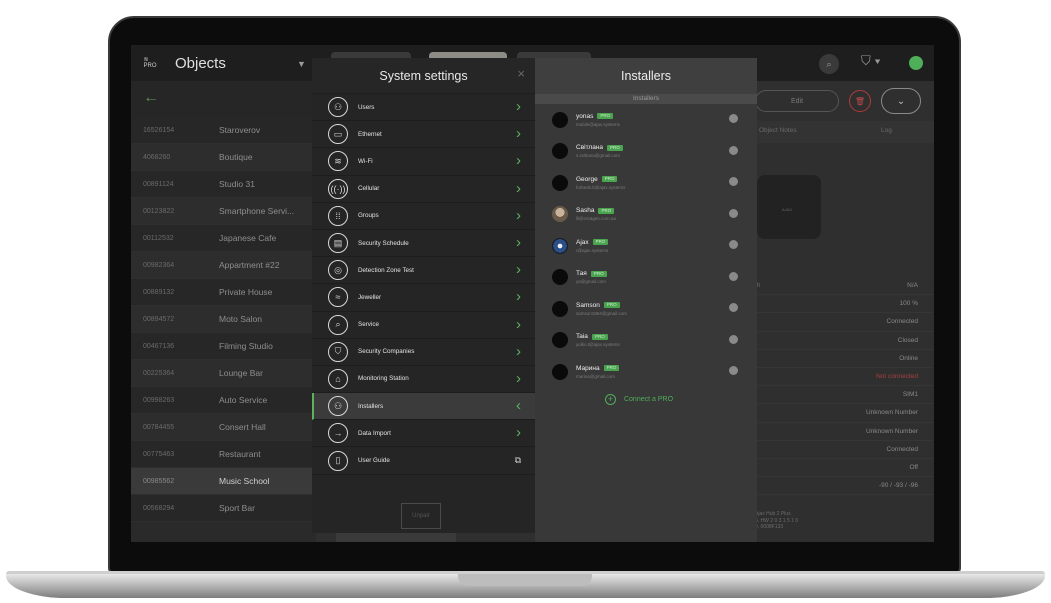 This screenshot has width=1051, height=603. Describe the element at coordinates (223, 373) in the screenshot. I see `object-row: 00225364 Lounge Bar` at that location.